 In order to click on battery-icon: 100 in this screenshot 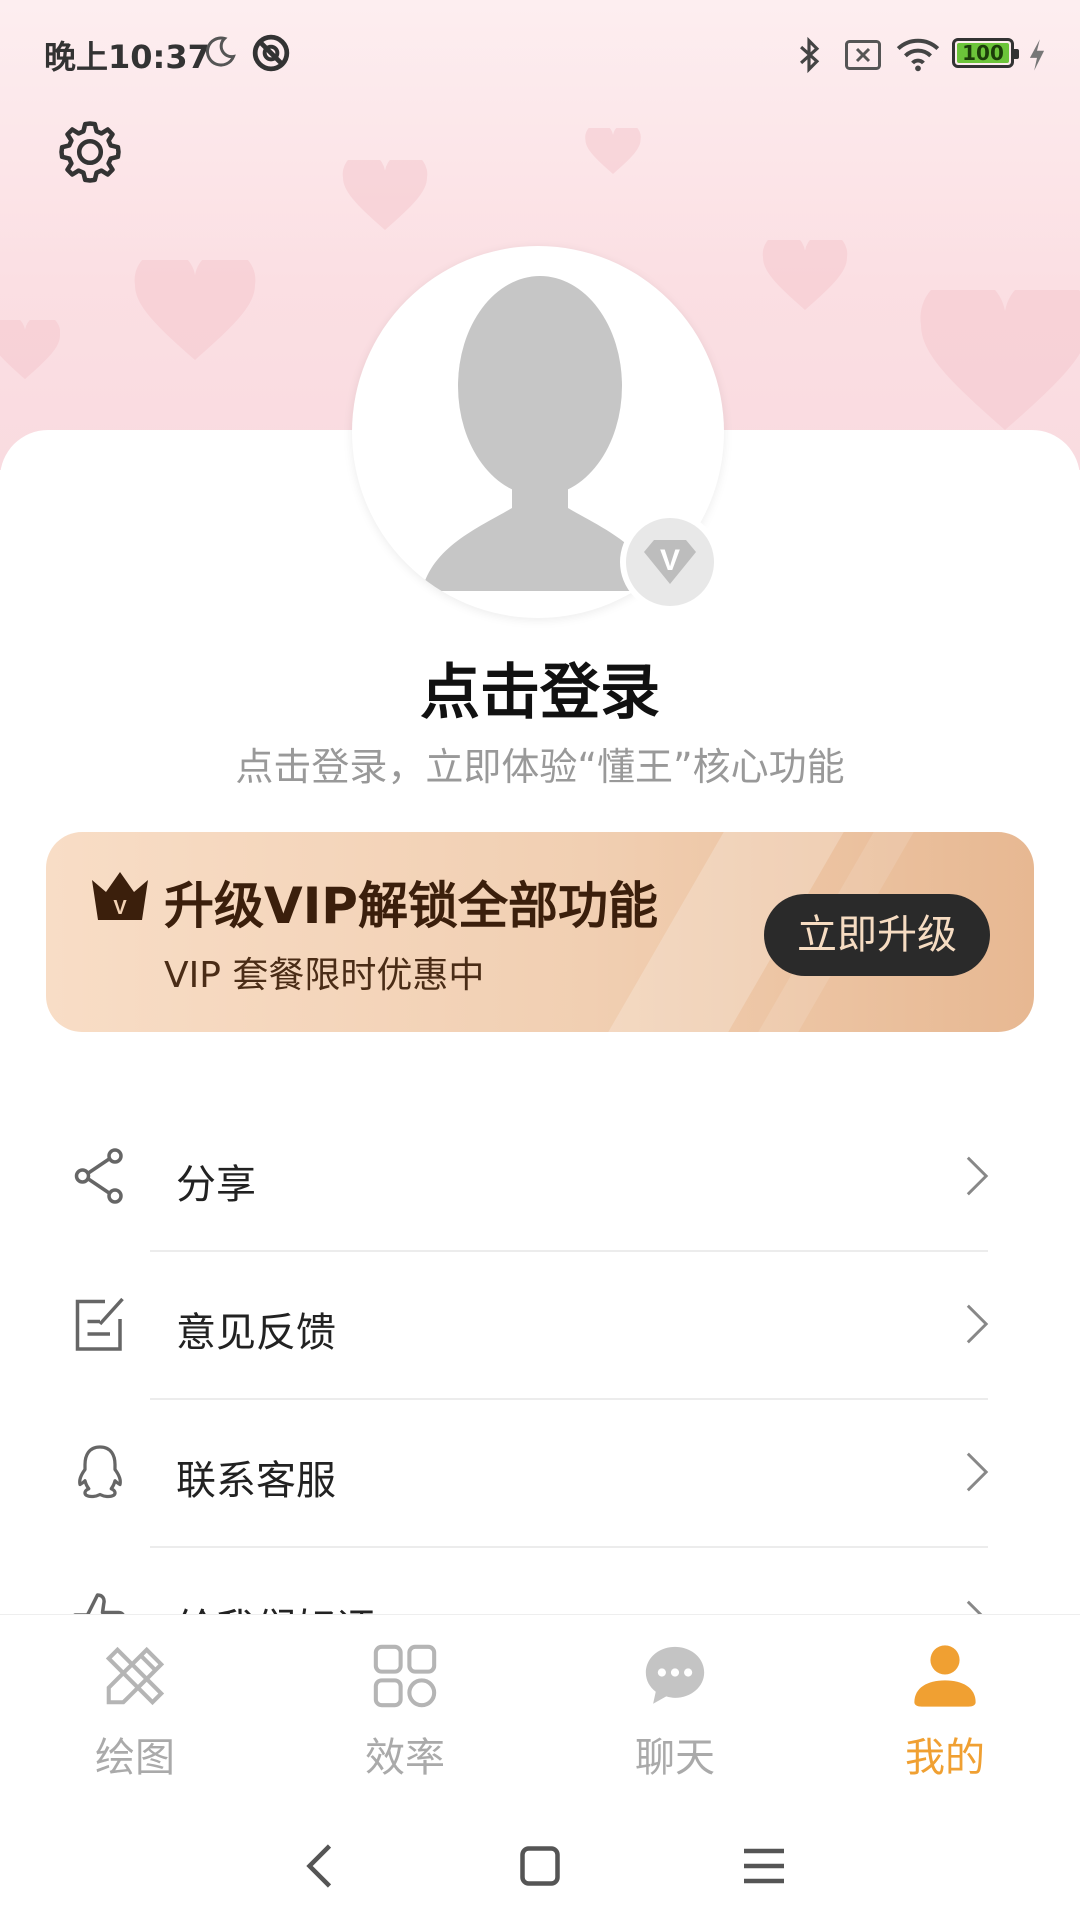, I will do `click(985, 53)`.